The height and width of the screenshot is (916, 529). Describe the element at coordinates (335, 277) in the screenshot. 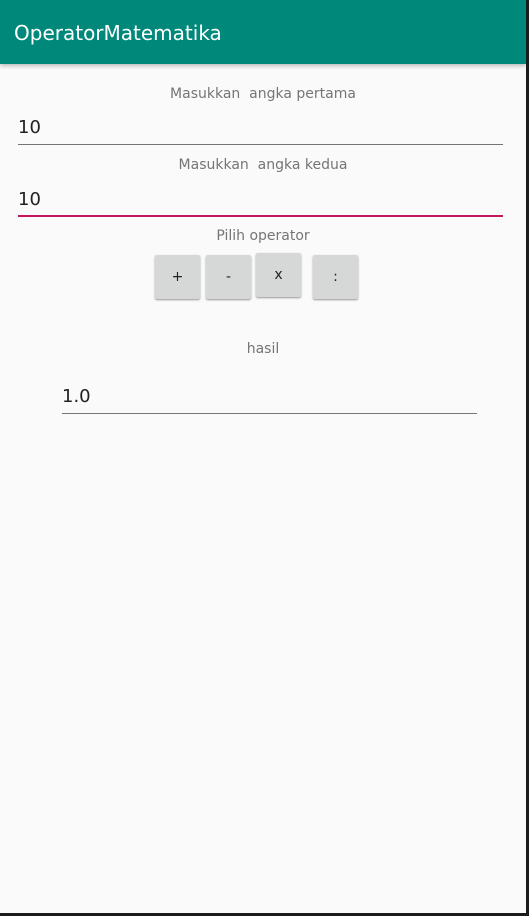

I see `divide-button: :` at that location.